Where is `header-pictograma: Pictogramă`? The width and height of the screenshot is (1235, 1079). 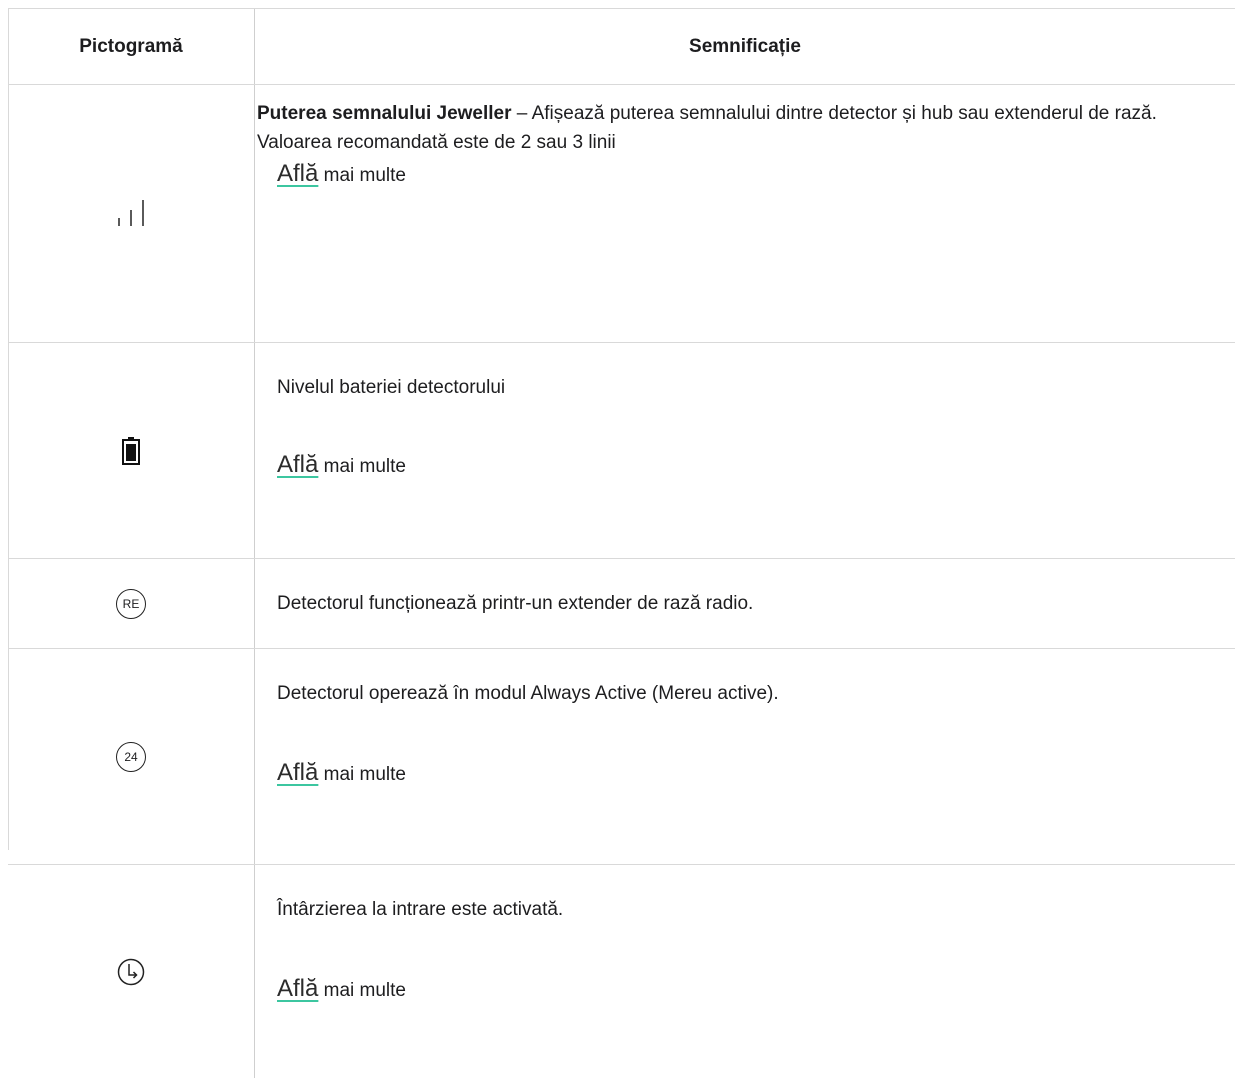 header-pictograma: Pictogramă is located at coordinates (131, 46).